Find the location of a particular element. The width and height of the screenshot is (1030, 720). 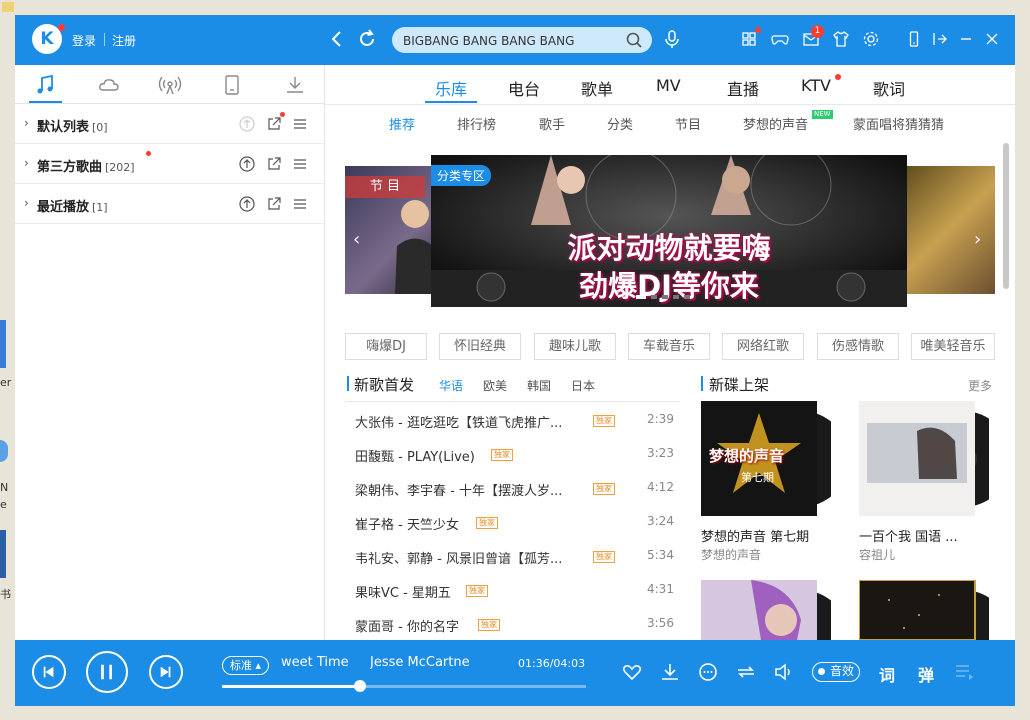

tab-lyrics: 歌词 is located at coordinates (889, 88).